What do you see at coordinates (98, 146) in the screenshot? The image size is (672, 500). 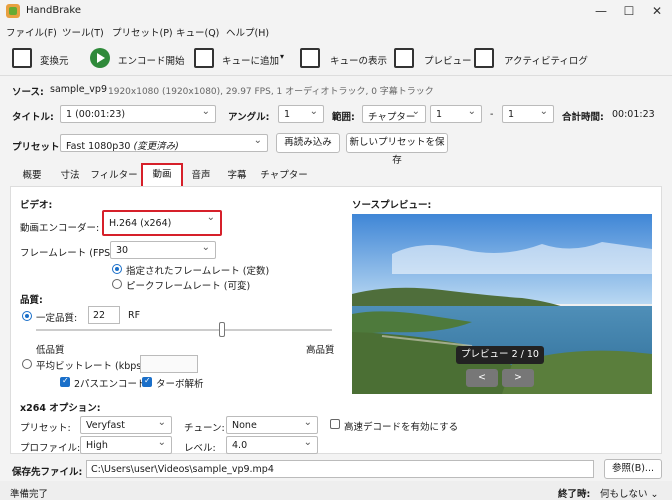 I see `preset-name: Fast 1080p30` at bounding box center [98, 146].